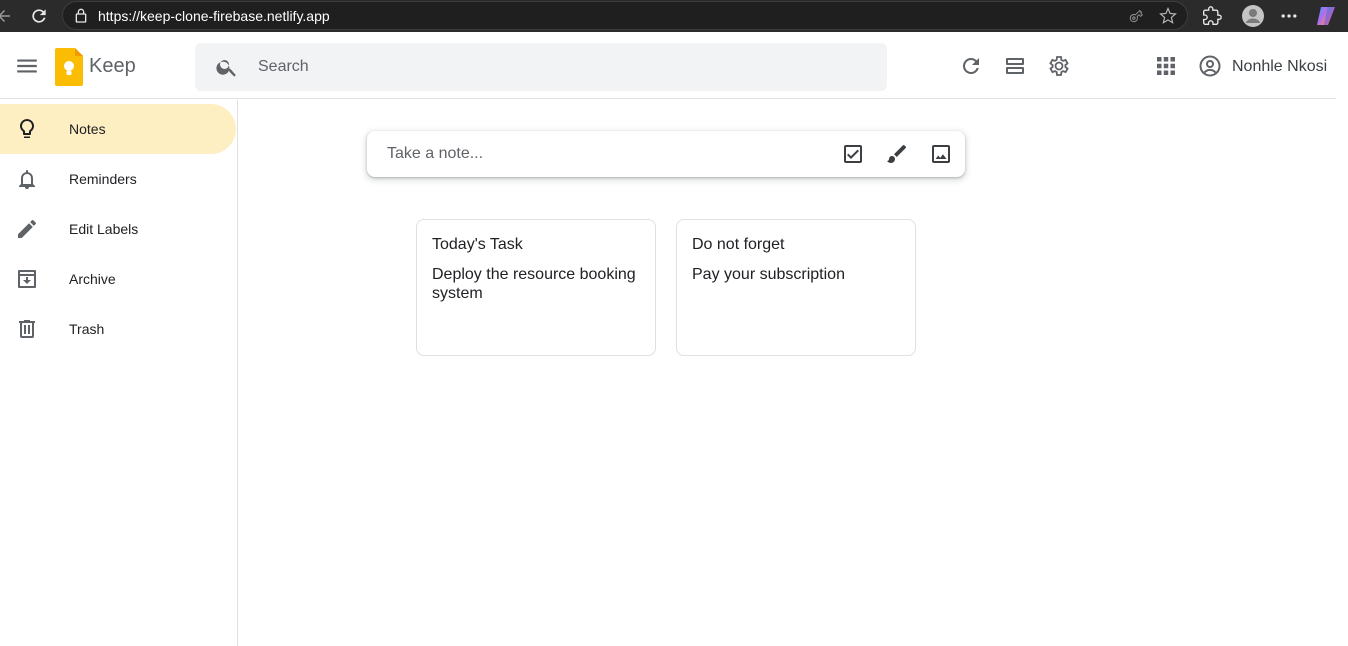 Image resolution: width=1348 pixels, height=646 pixels. I want to click on sidebar-item-archive: Archive, so click(118, 279).